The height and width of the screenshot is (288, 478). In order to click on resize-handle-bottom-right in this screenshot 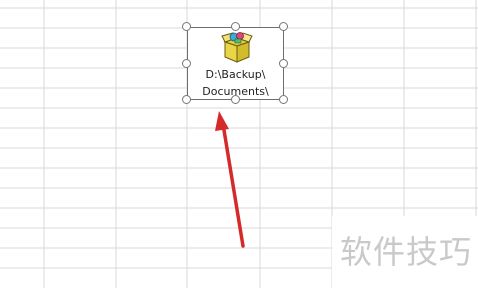, I will do `click(283, 99)`.